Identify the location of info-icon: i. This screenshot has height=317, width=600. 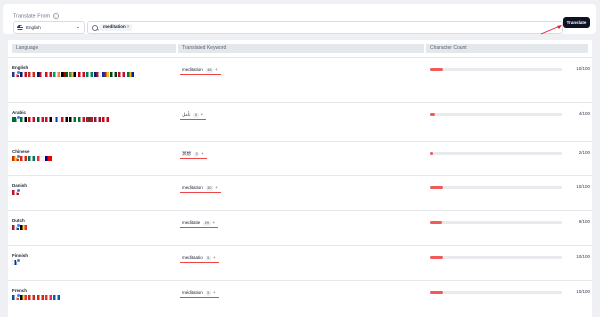
(55, 16).